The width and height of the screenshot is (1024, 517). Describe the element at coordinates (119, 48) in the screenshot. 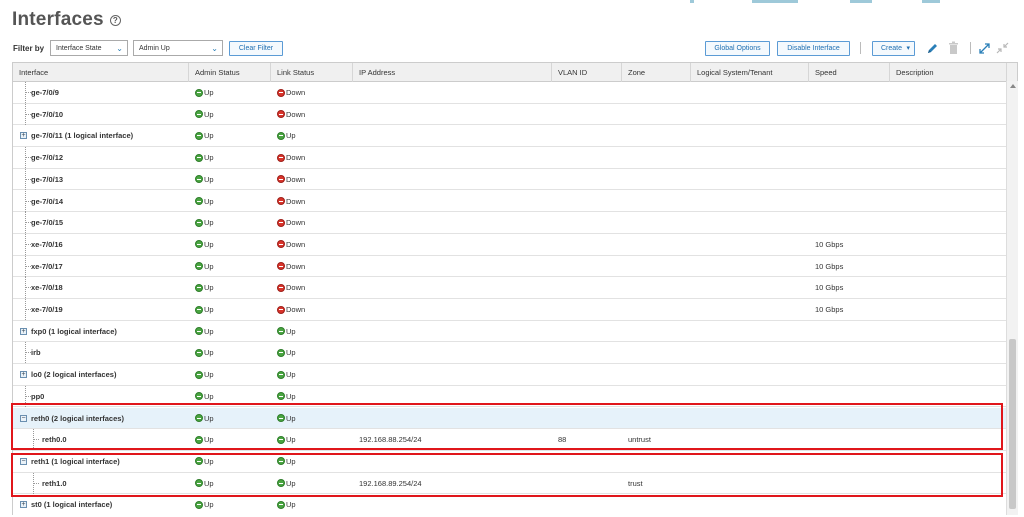

I see `chevron-down-icon: ⌄` at that location.